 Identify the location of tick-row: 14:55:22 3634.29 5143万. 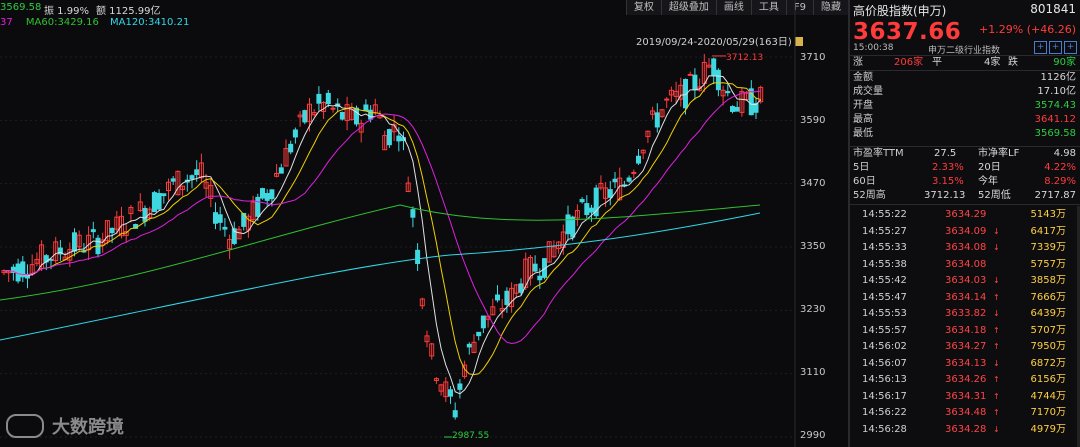
(965, 214).